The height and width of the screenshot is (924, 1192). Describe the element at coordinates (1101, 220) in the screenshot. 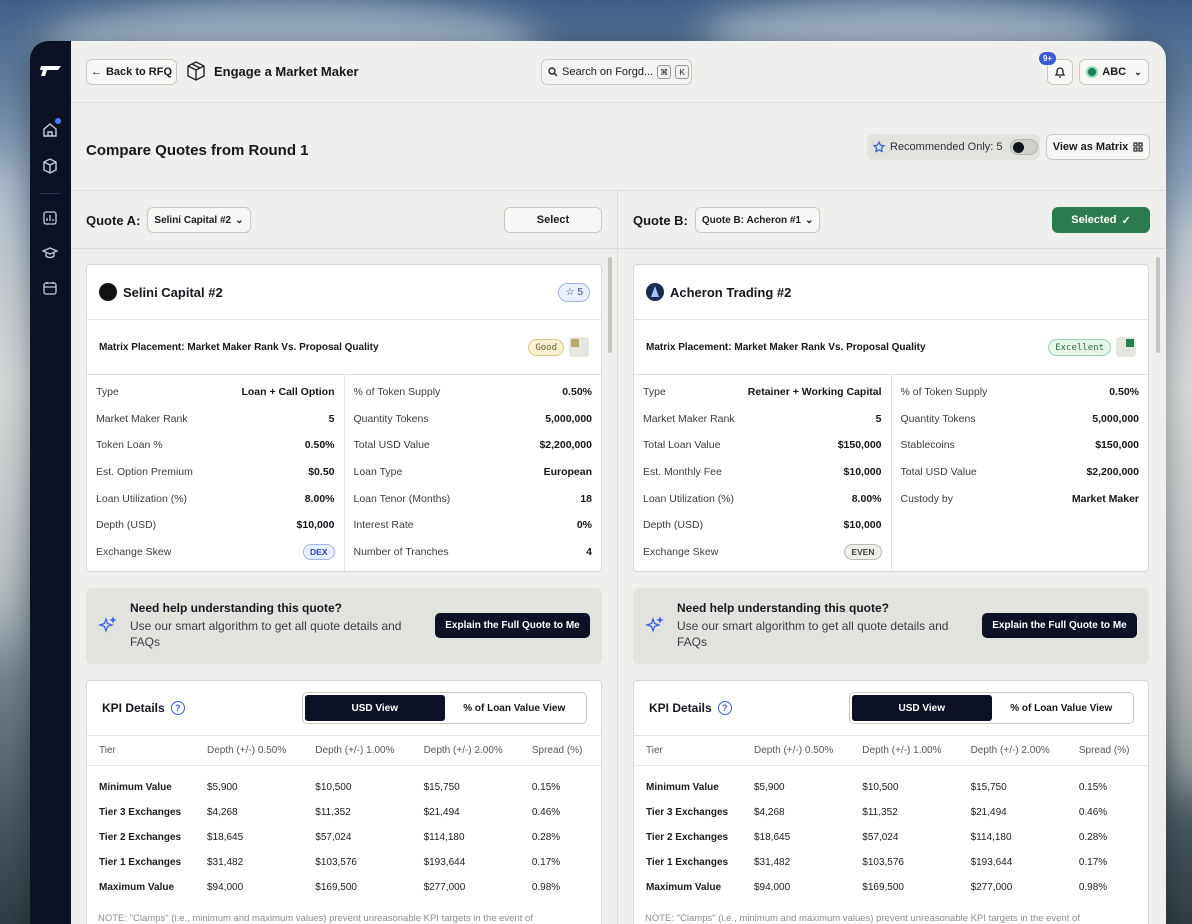

I see `selected-quote-b-button: Selected ✓` at that location.